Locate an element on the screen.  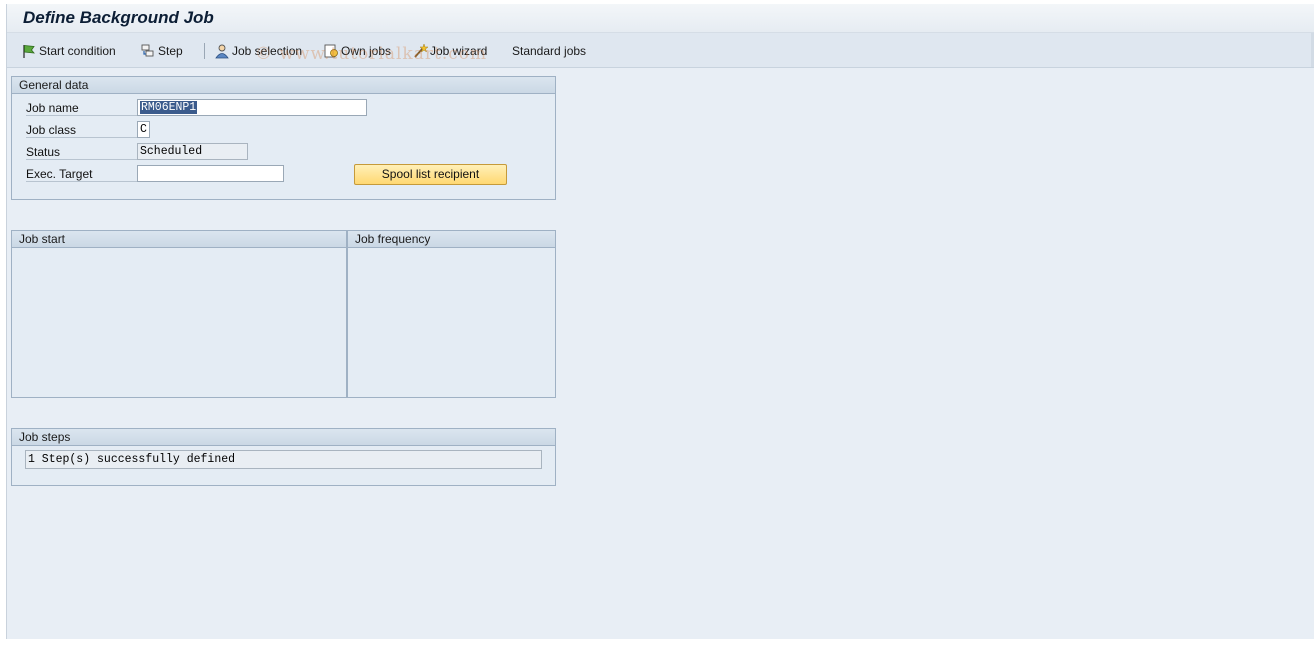
job-steps-group: Job steps 1 Step(s) successfully defined is located at coordinates (283, 457).